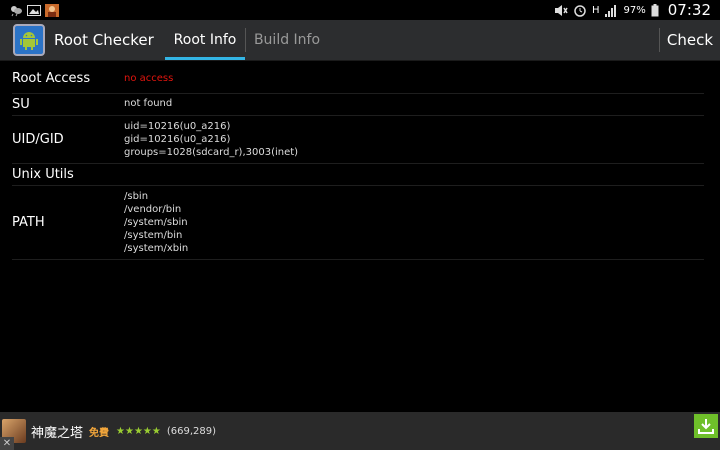 The height and width of the screenshot is (450, 720). What do you see at coordinates (191, 431) in the screenshot?
I see `ad-review-count: (669,289)` at bounding box center [191, 431].